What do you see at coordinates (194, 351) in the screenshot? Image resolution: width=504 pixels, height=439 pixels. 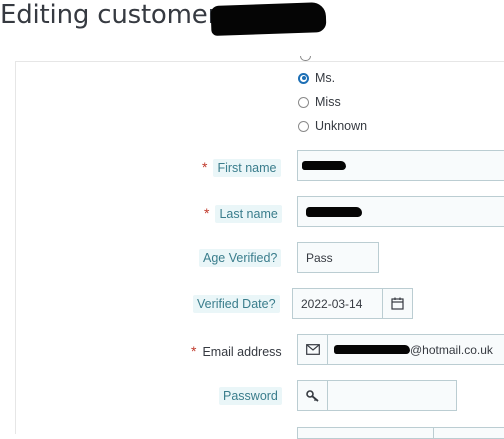 I see `email-required-mark: *` at bounding box center [194, 351].